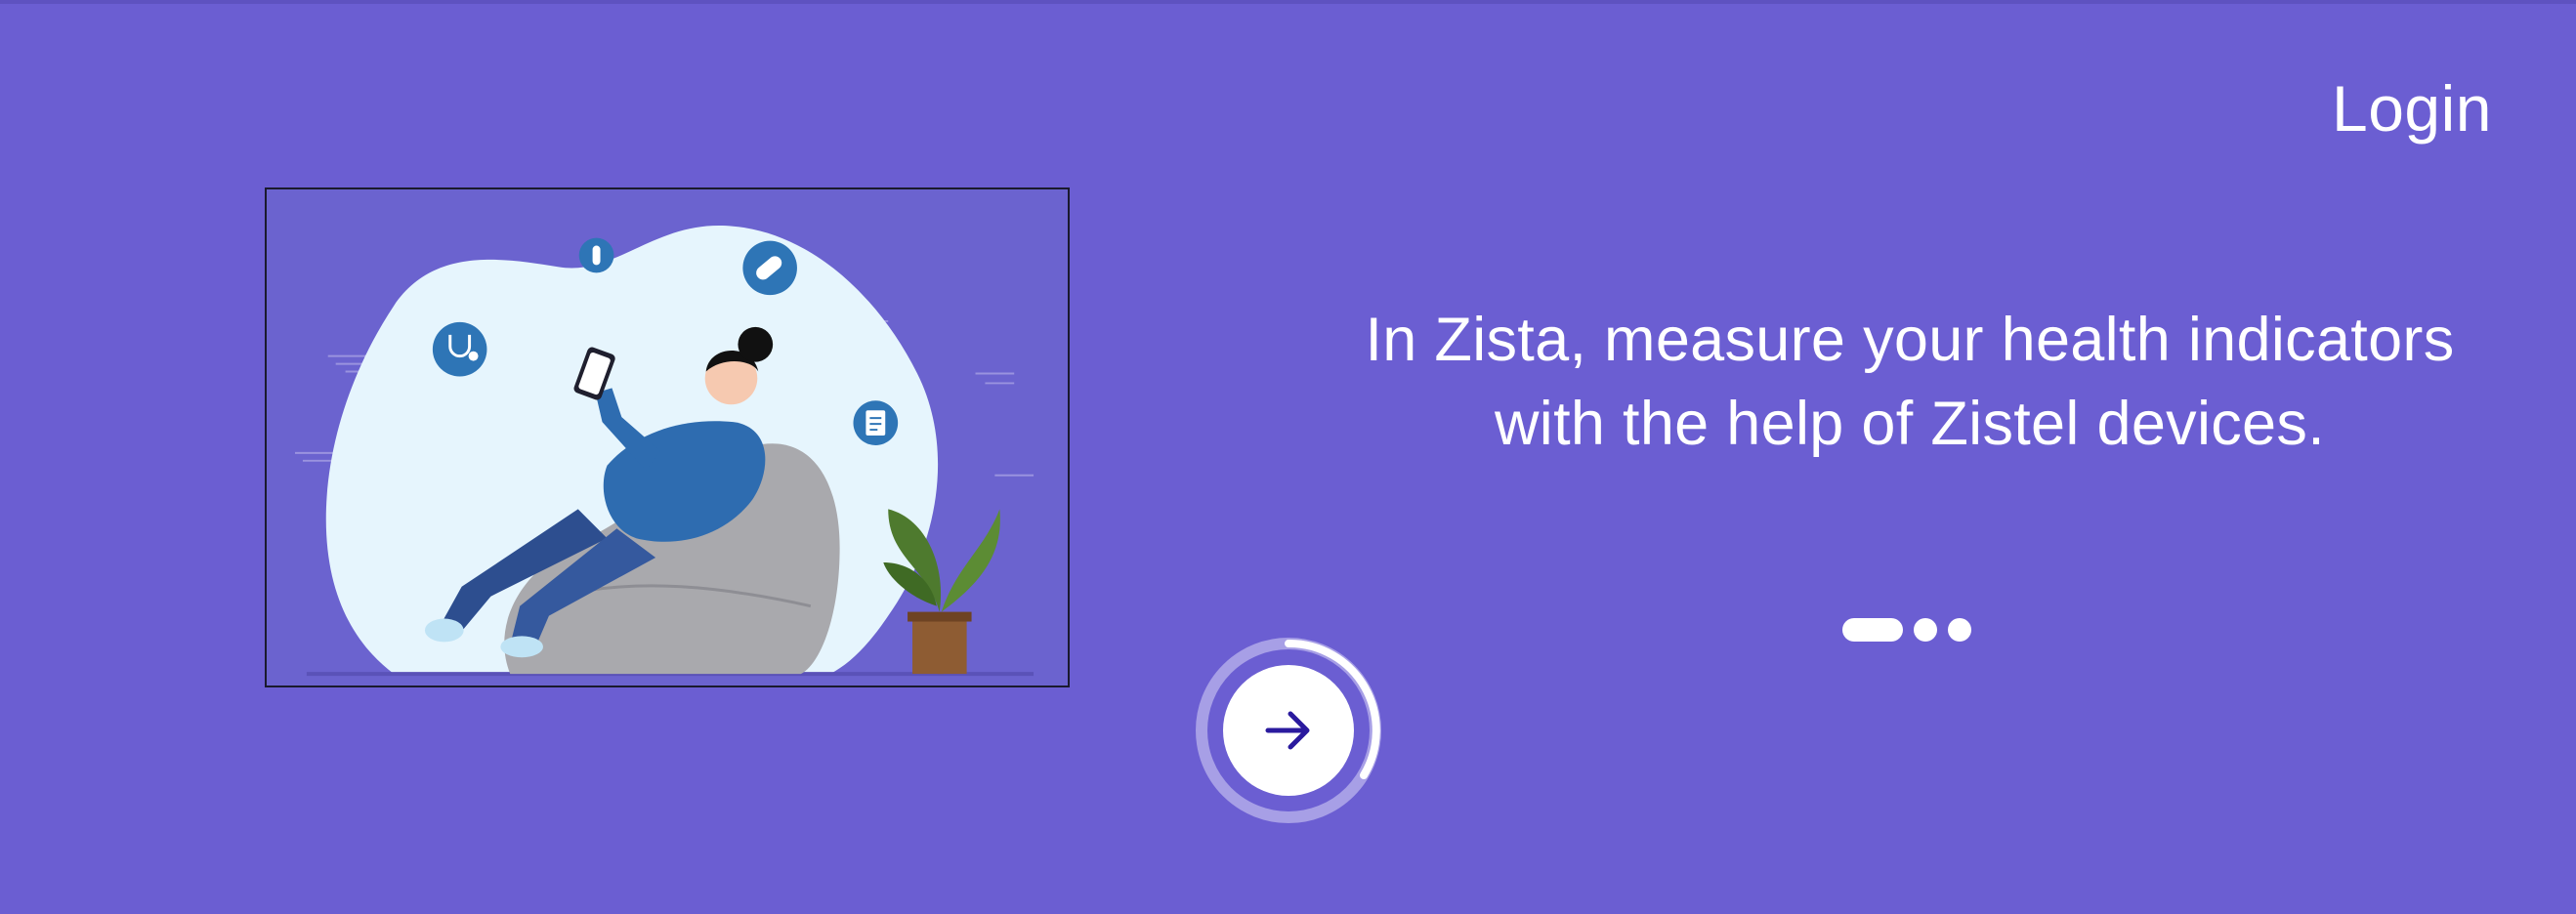 The image size is (2576, 914). Describe the element at coordinates (1872, 630) in the screenshot. I see `page-dot-1-active` at that location.